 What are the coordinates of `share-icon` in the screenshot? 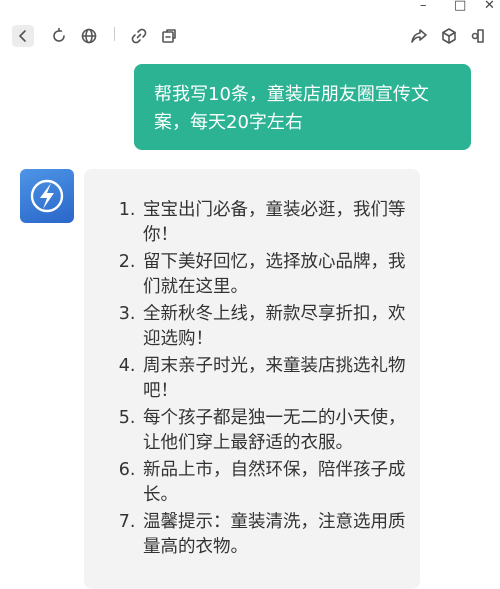 It's located at (419, 36).